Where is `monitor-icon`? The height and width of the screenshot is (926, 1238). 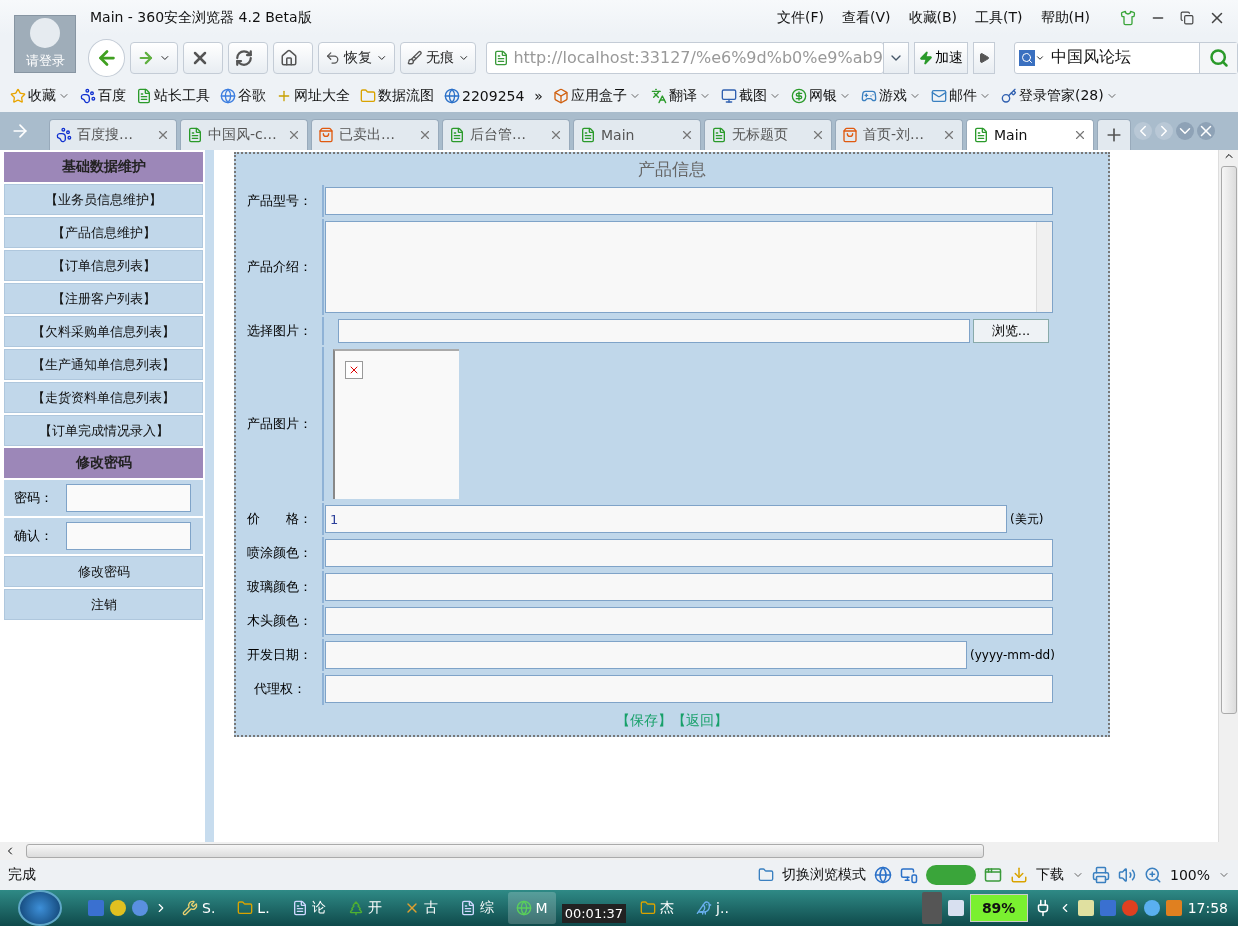 monitor-icon is located at coordinates (908, 875).